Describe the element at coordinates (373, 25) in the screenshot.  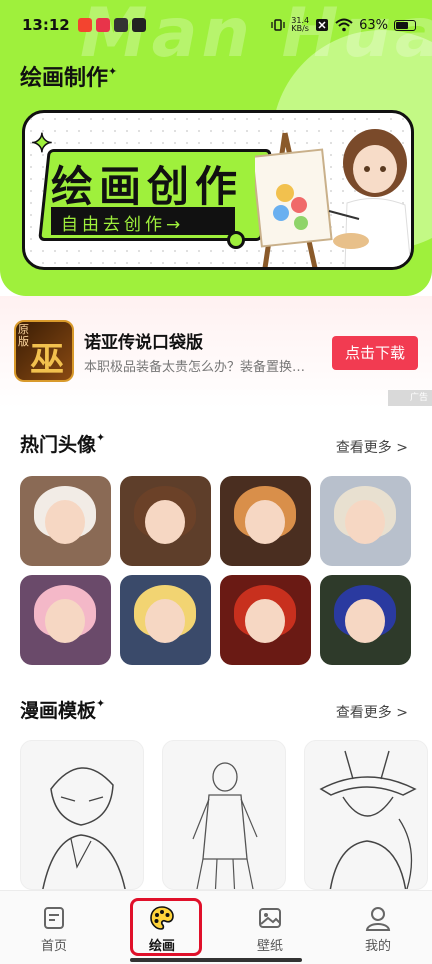
I see `battery-percent: 63%` at that location.